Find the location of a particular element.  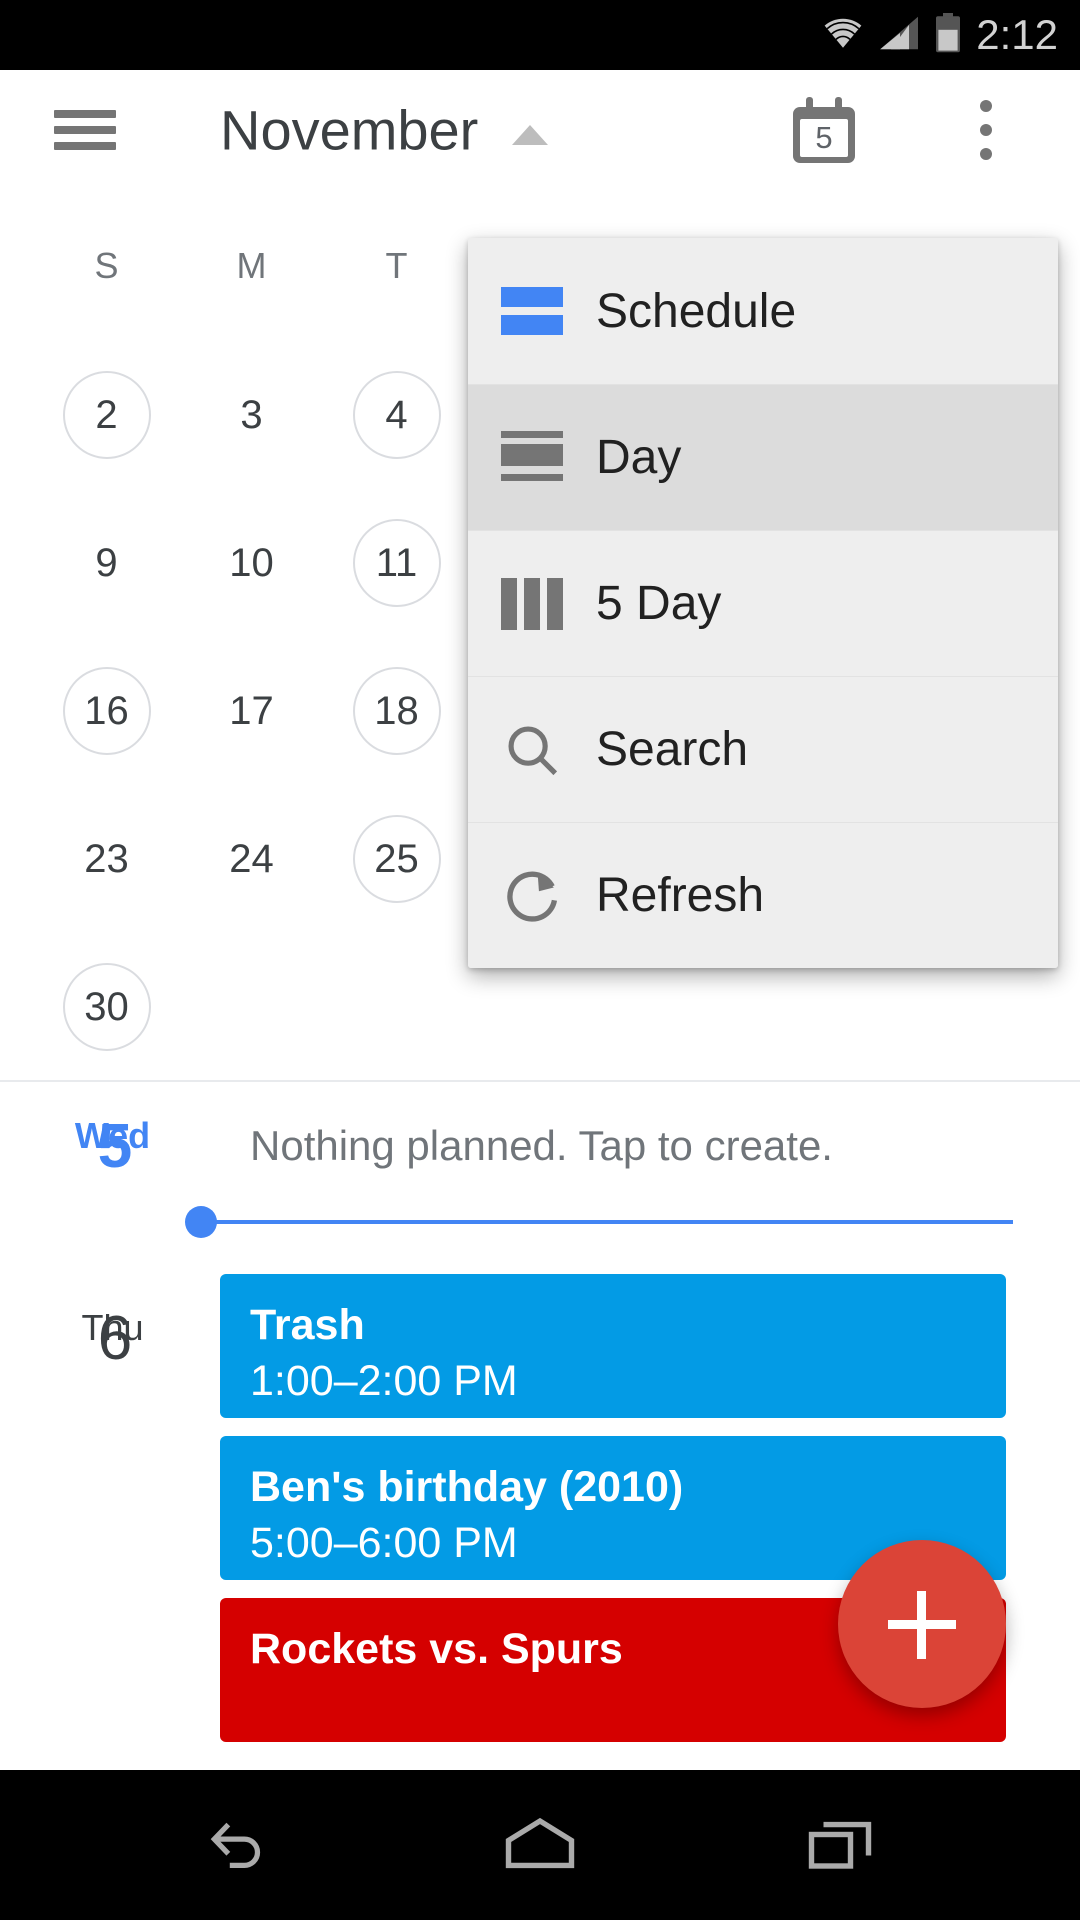

cellular-signal-icon is located at coordinates (900, 35).